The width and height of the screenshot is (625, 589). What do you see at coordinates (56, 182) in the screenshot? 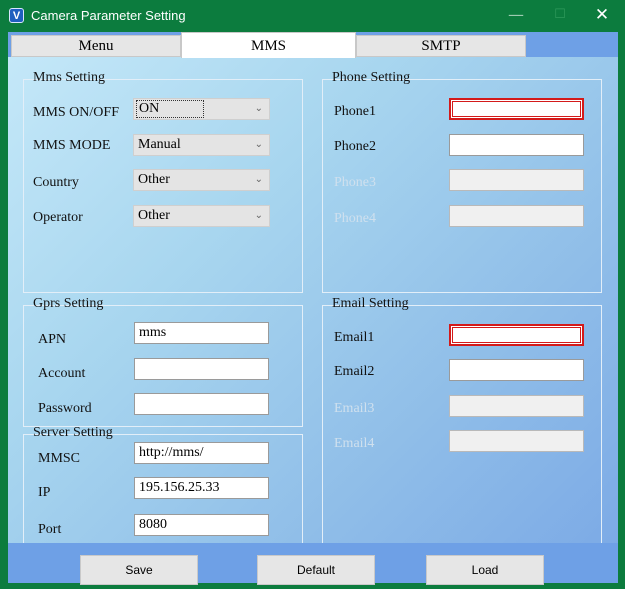
I see `country-label: Country` at bounding box center [56, 182].